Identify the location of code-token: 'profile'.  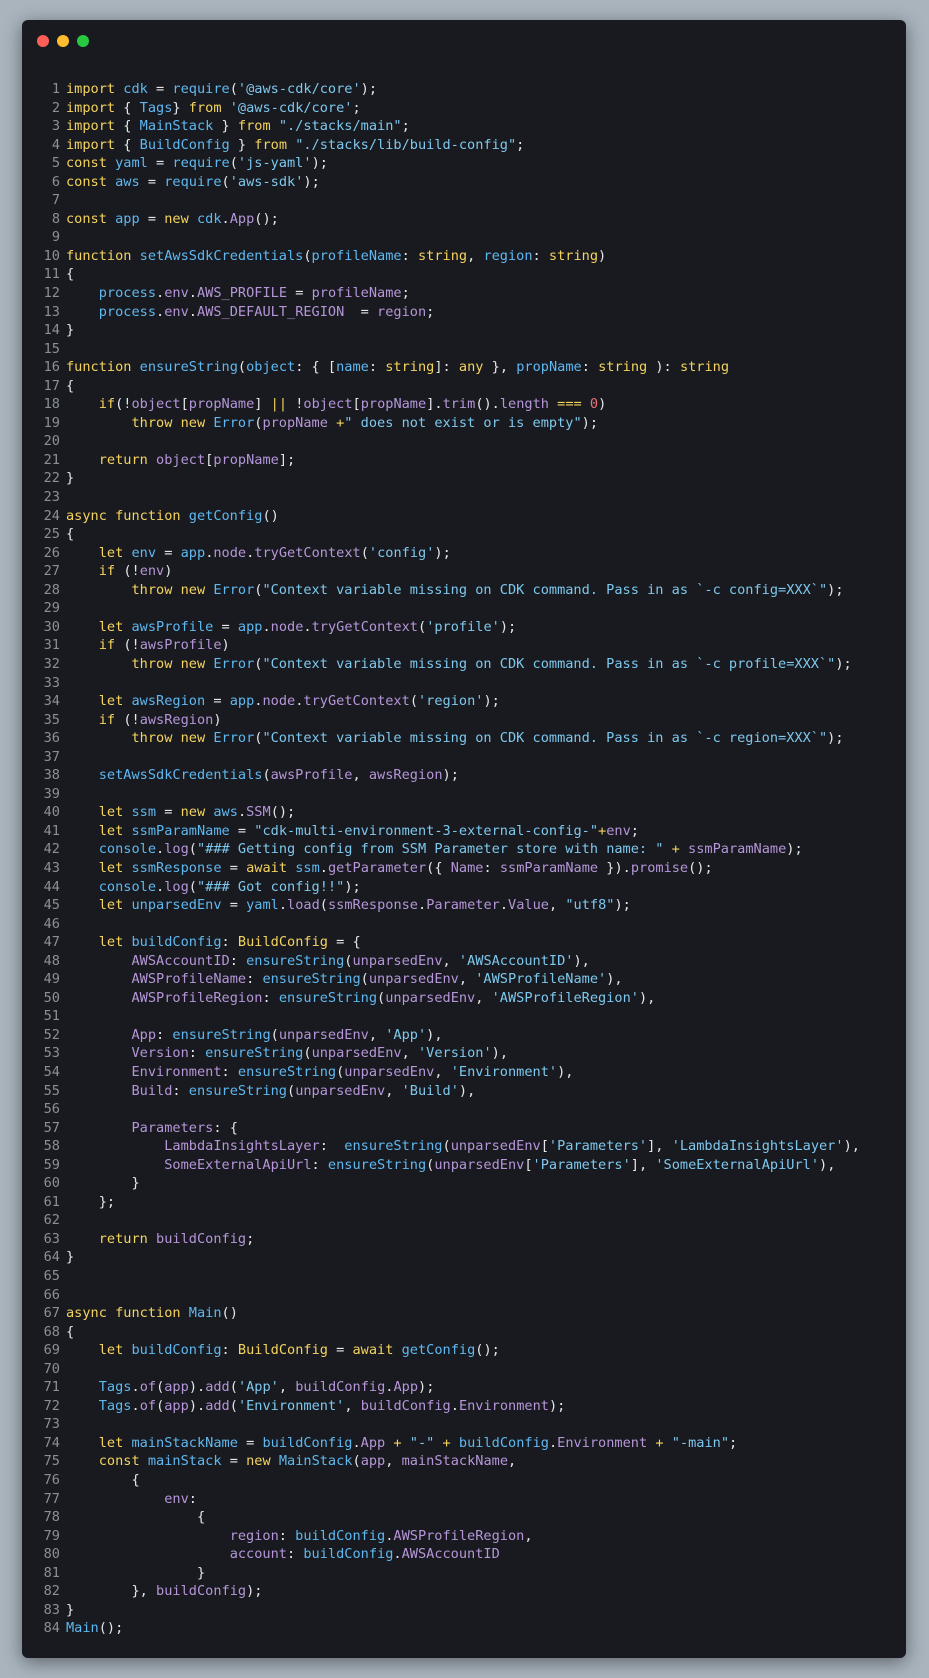
(463, 626).